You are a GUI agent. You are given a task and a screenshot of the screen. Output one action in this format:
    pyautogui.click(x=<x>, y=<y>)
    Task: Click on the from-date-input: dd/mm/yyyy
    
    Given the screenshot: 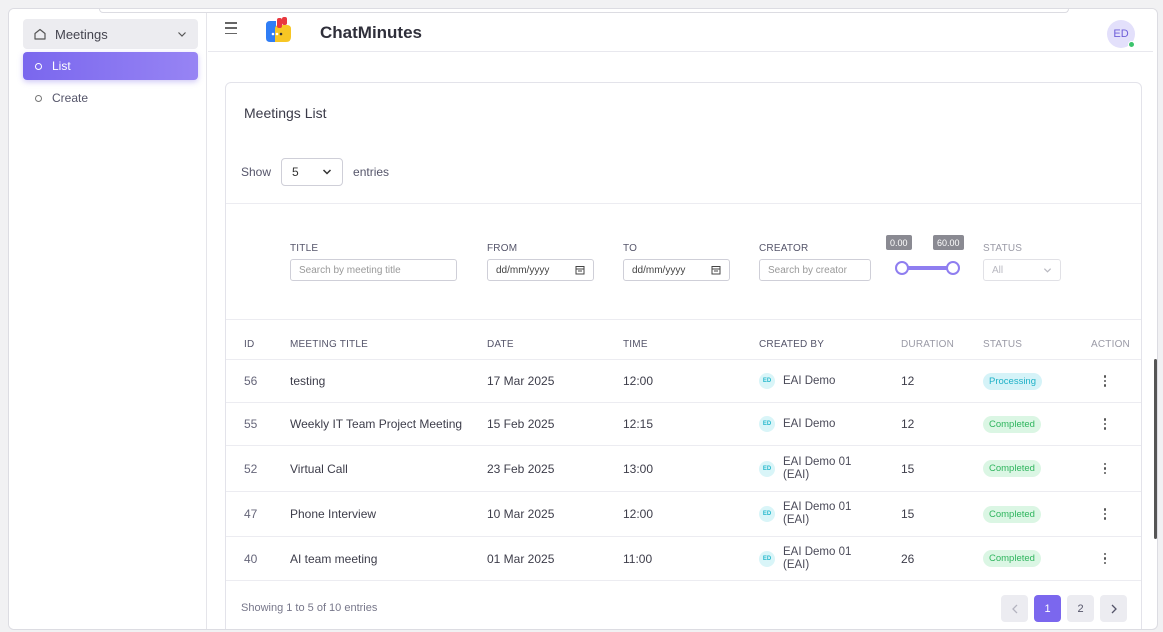 What is the action you would take?
    pyautogui.click(x=540, y=270)
    